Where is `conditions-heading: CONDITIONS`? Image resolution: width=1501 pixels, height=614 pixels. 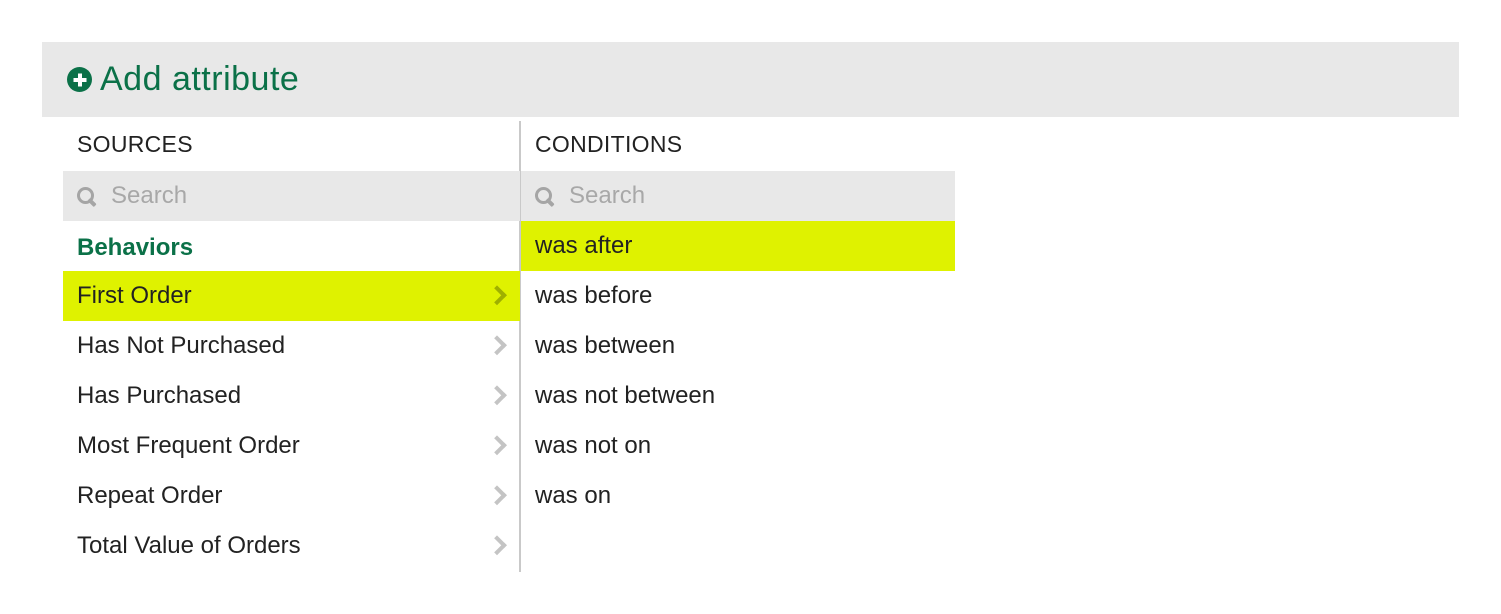 conditions-heading: CONDITIONS is located at coordinates (609, 144).